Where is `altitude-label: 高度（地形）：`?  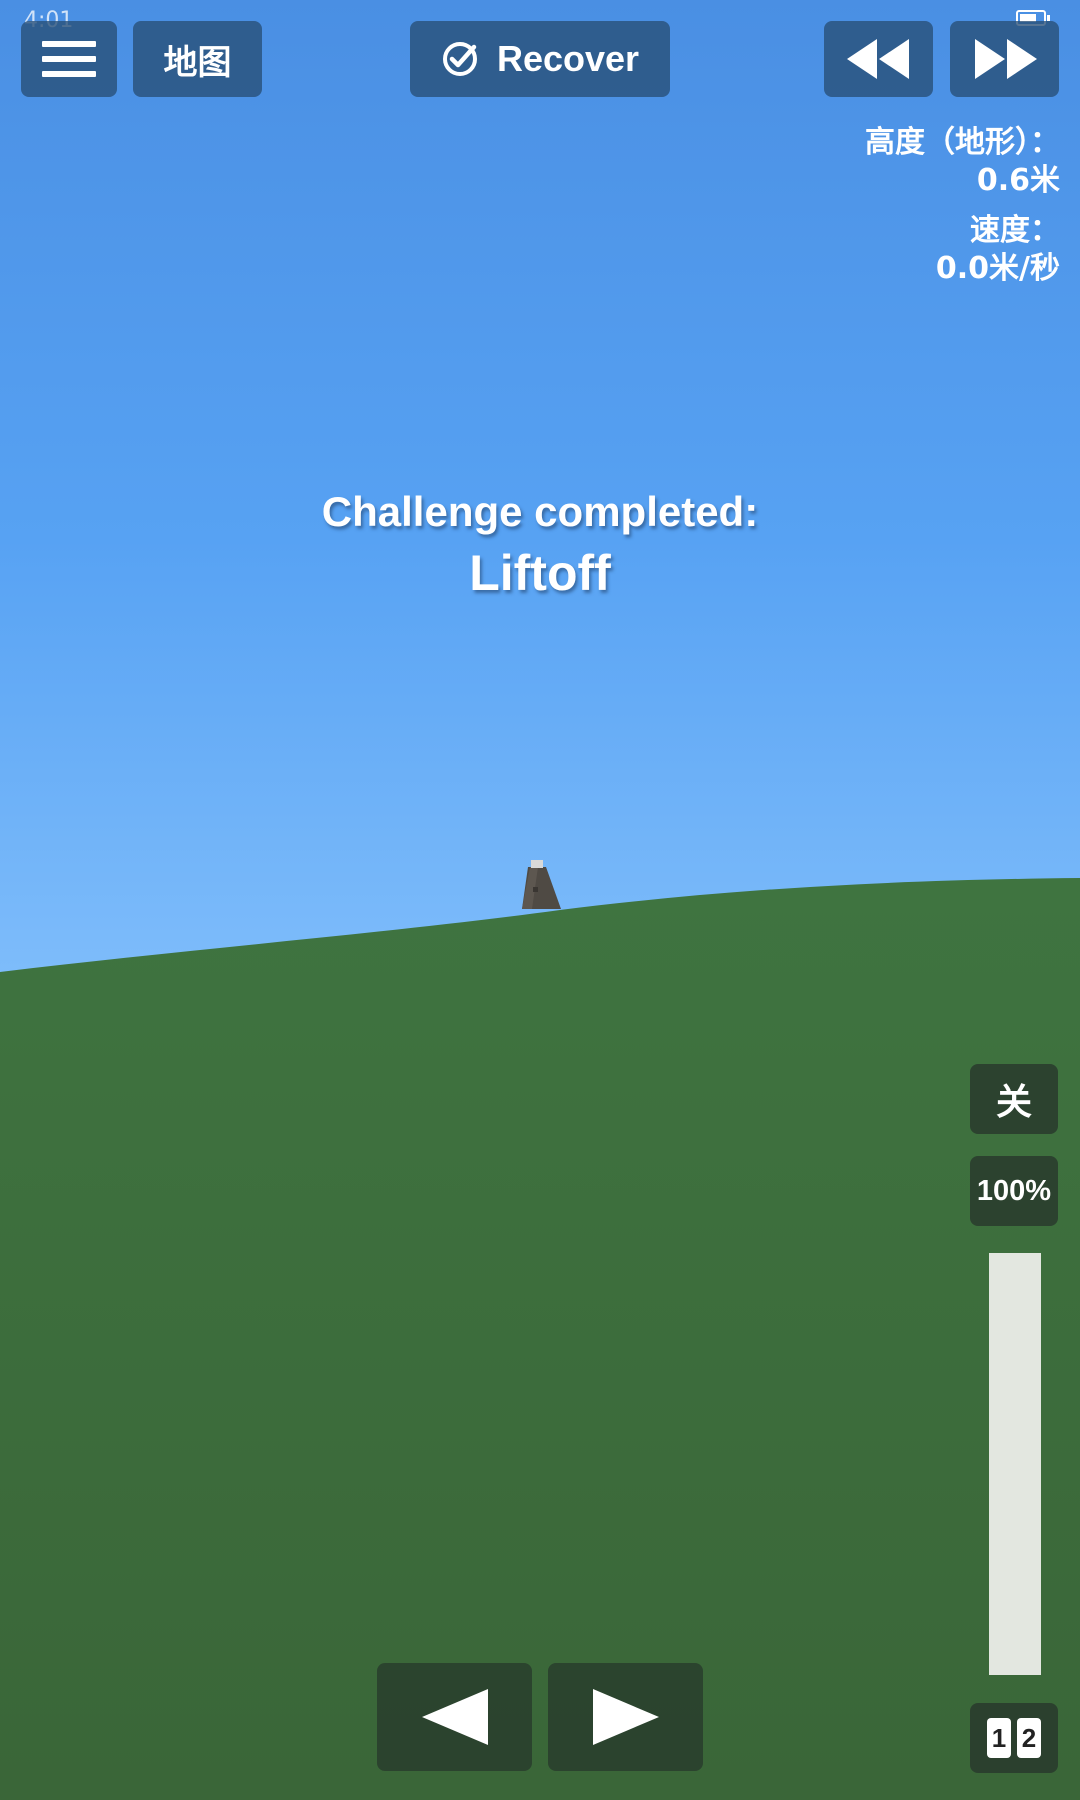 altitude-label: 高度（地形）： is located at coordinates (962, 142).